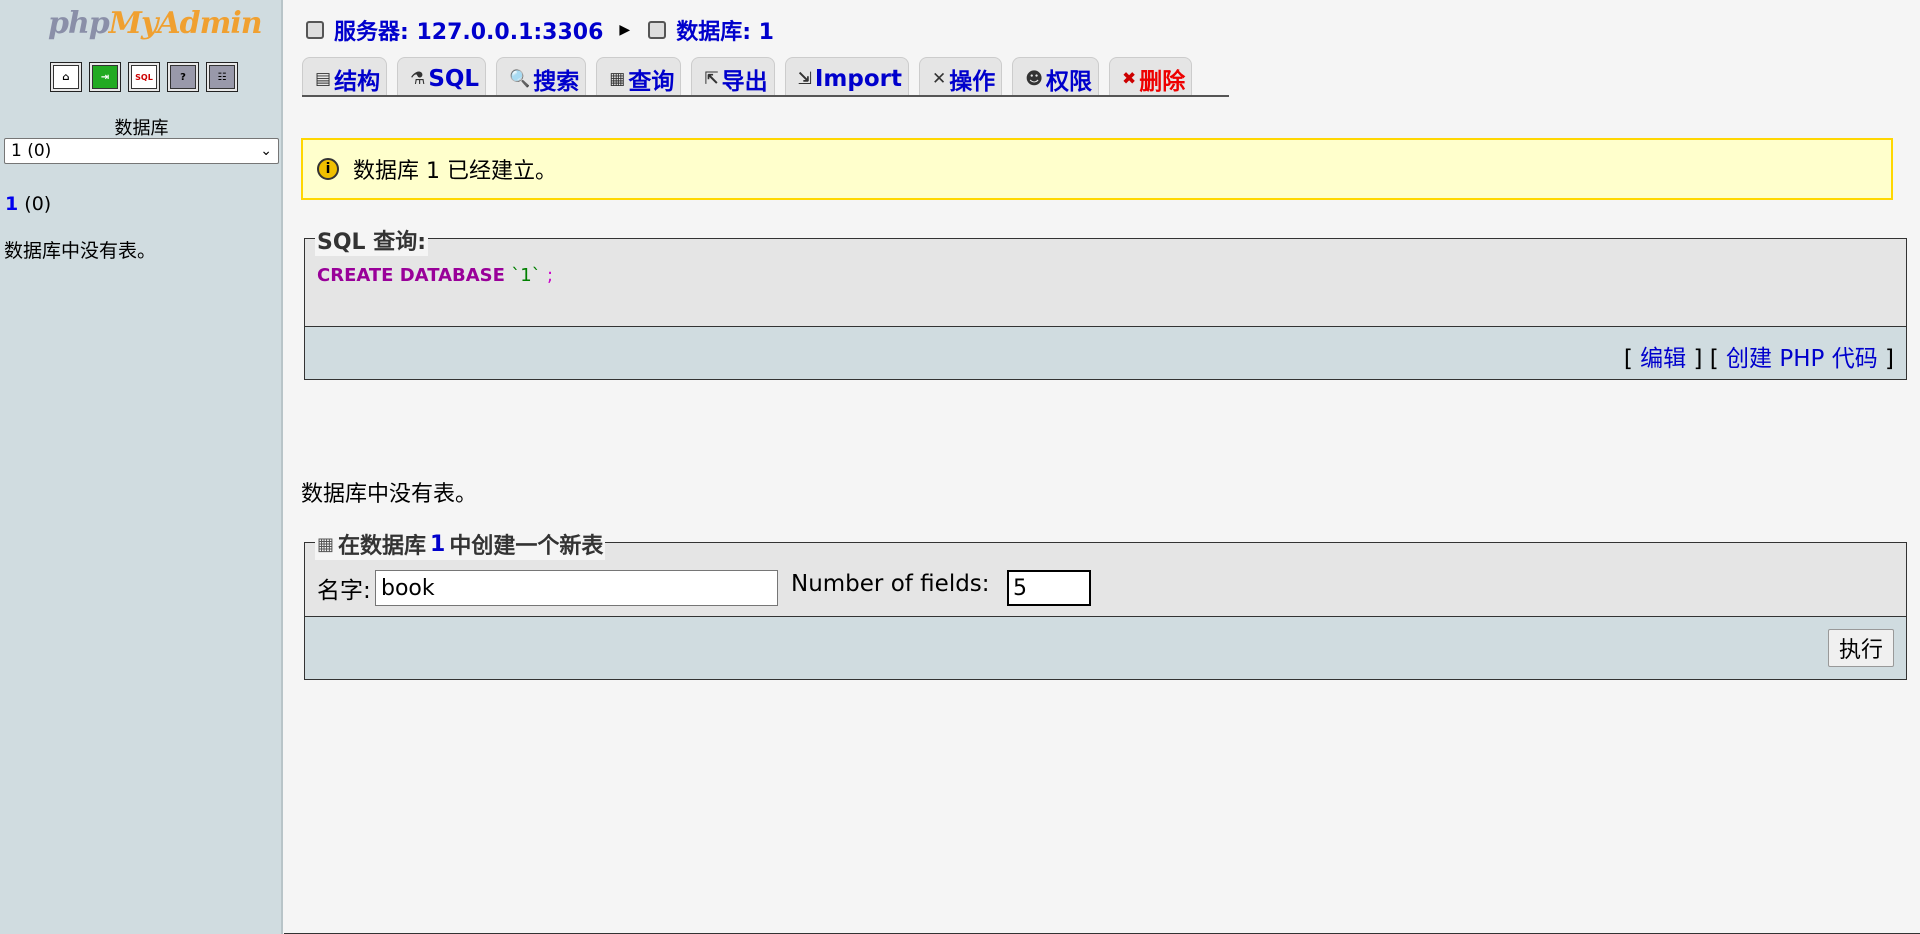 The width and height of the screenshot is (1920, 934). What do you see at coordinates (657, 30) in the screenshot?
I see `database-icon` at bounding box center [657, 30].